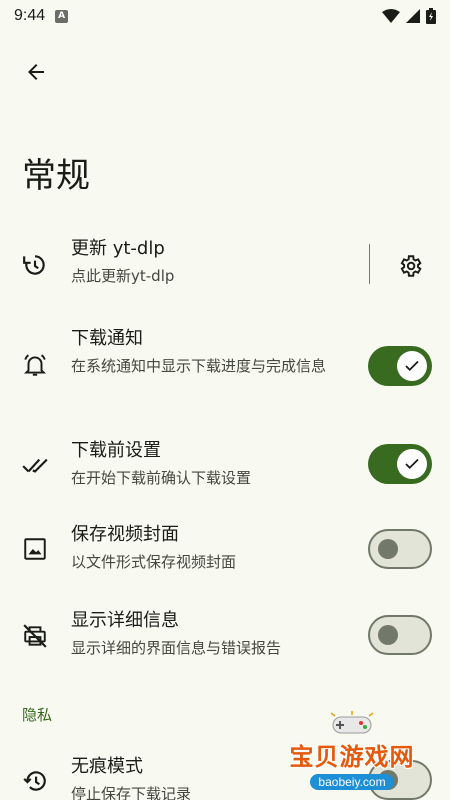 This screenshot has height=800, width=450. I want to click on alarm-bell-icon, so click(35, 365).